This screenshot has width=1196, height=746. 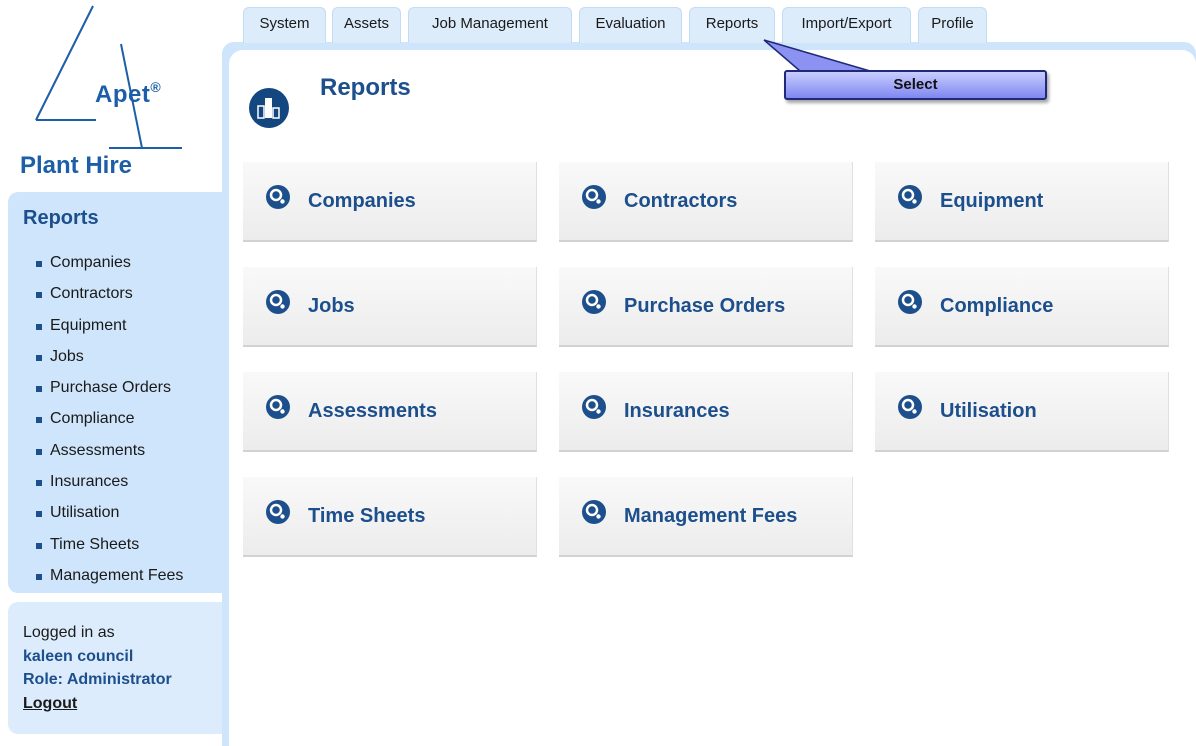 What do you see at coordinates (76, 165) in the screenshot?
I see `logo-tagline: Plant Hire` at bounding box center [76, 165].